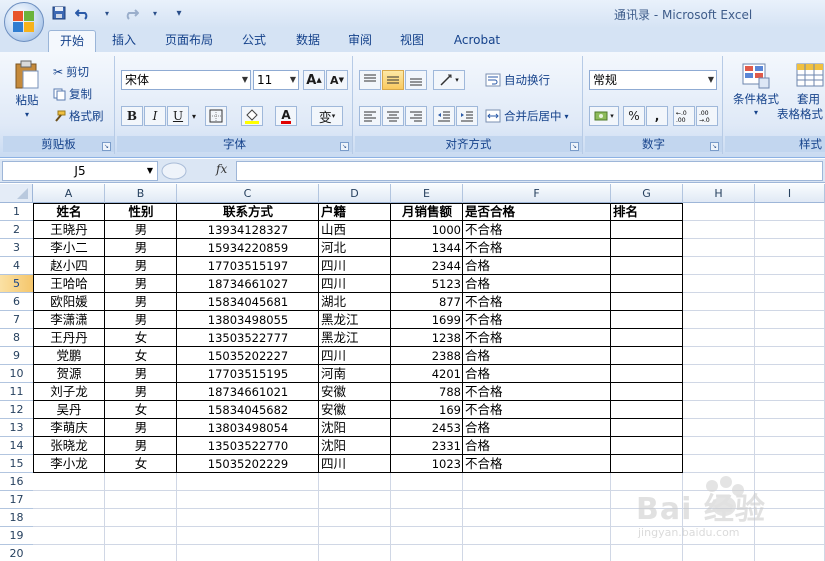 The width and height of the screenshot is (825, 561). Describe the element at coordinates (69, 446) in the screenshot. I see `cell: 张晓龙` at that location.